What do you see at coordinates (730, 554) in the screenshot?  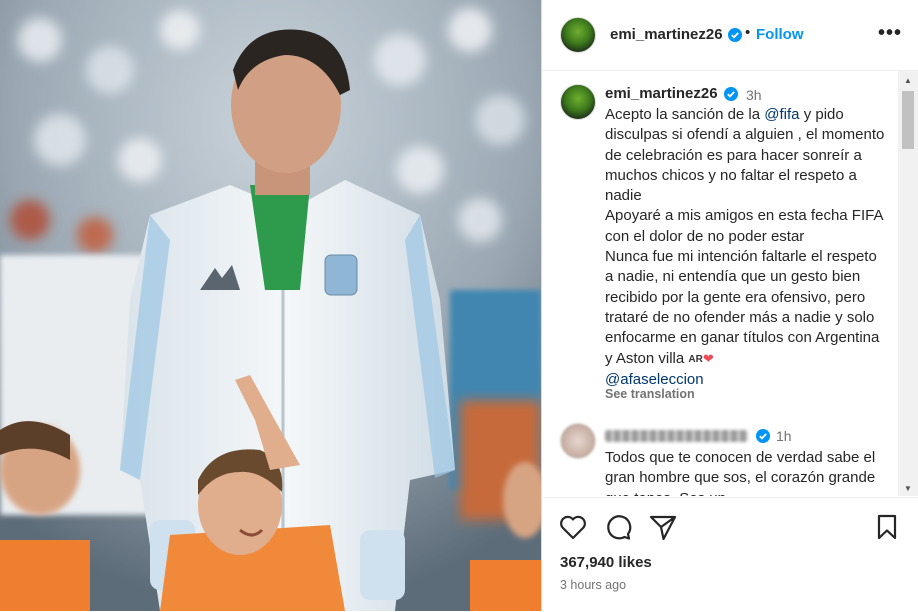 I see `post-actions: 367,940 likes 3 hours ago` at bounding box center [730, 554].